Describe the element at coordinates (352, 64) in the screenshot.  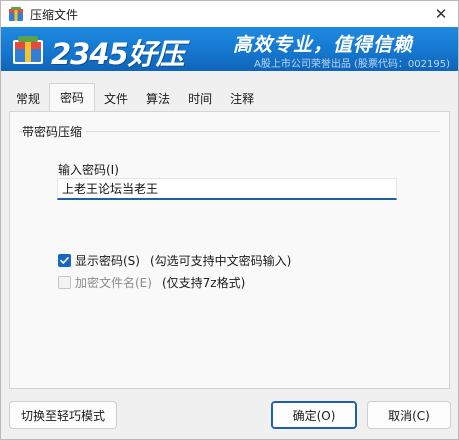
I see `brand-tagline: A股上市公司荣誉出品 (股票代码：002195)` at that location.